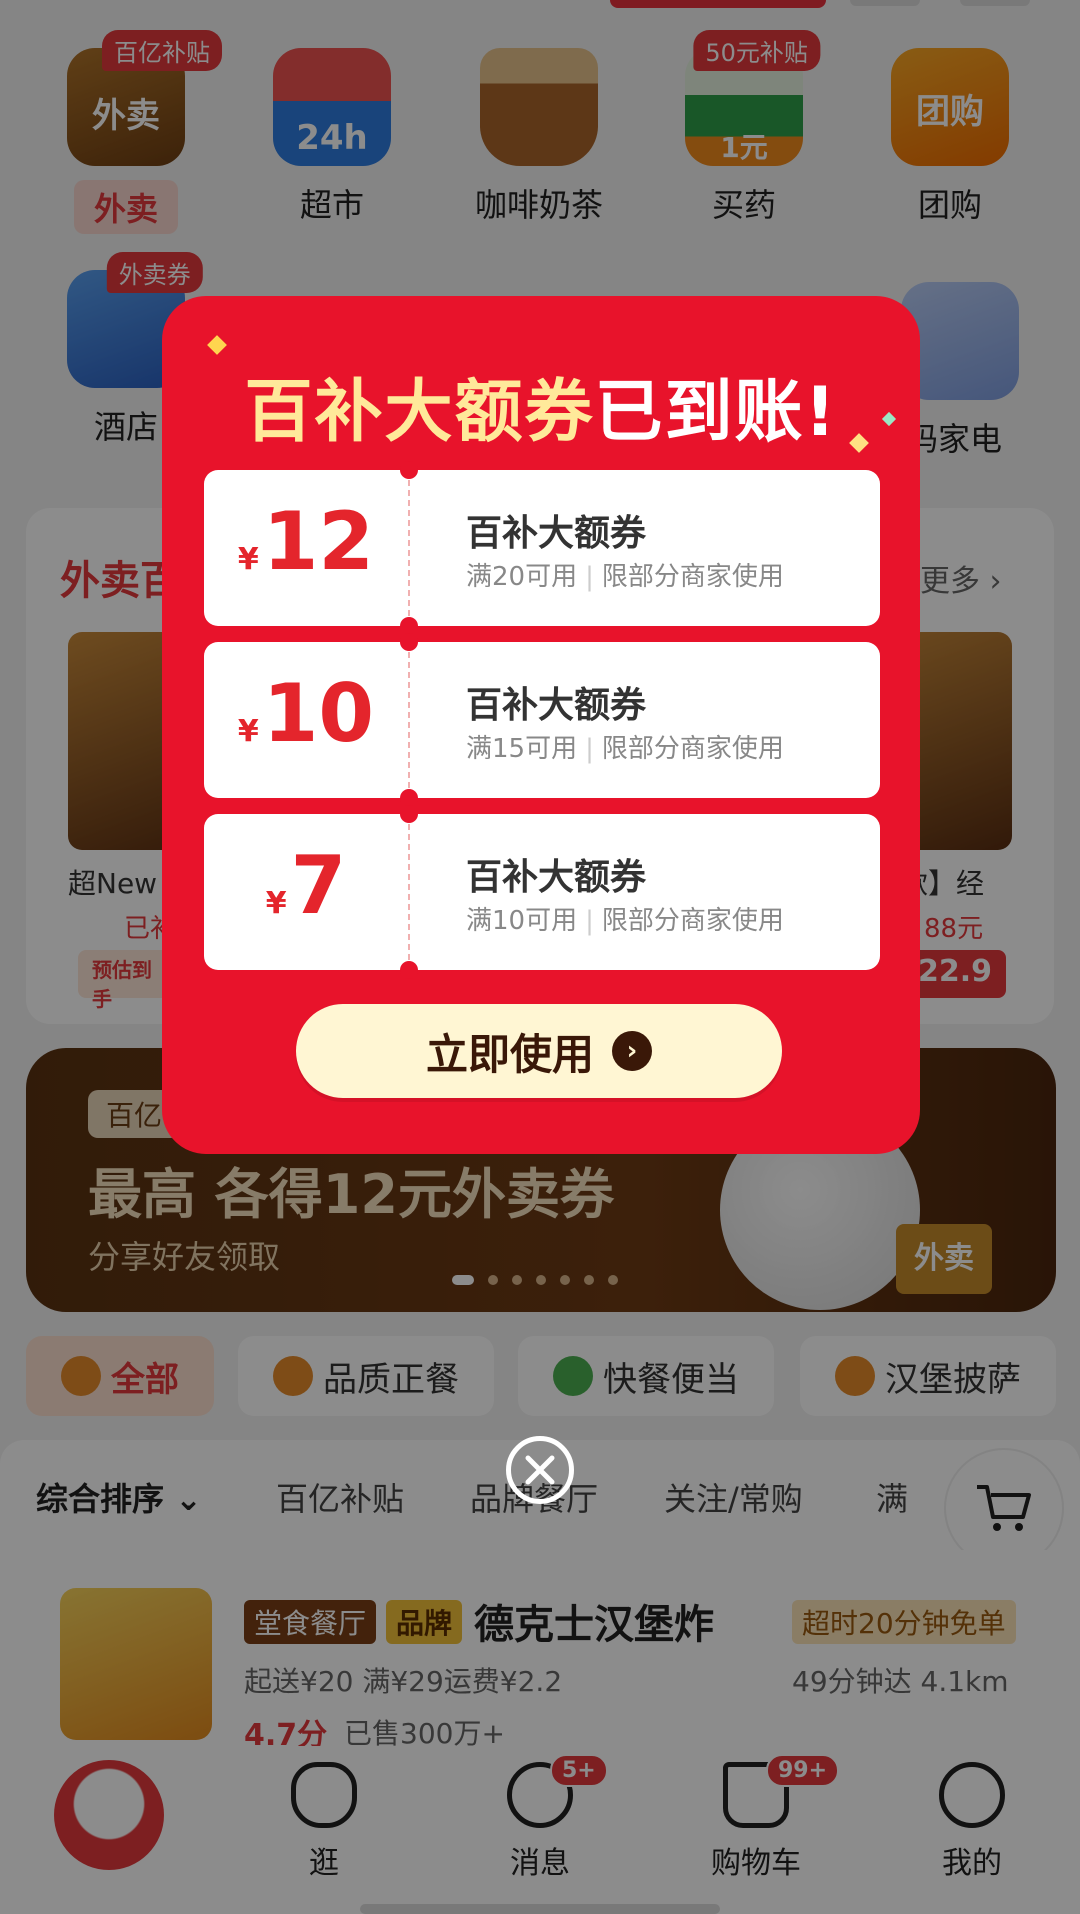 The width and height of the screenshot is (1080, 1914). Describe the element at coordinates (632, 1051) in the screenshot. I see `chevron-right-icon: ›` at that location.